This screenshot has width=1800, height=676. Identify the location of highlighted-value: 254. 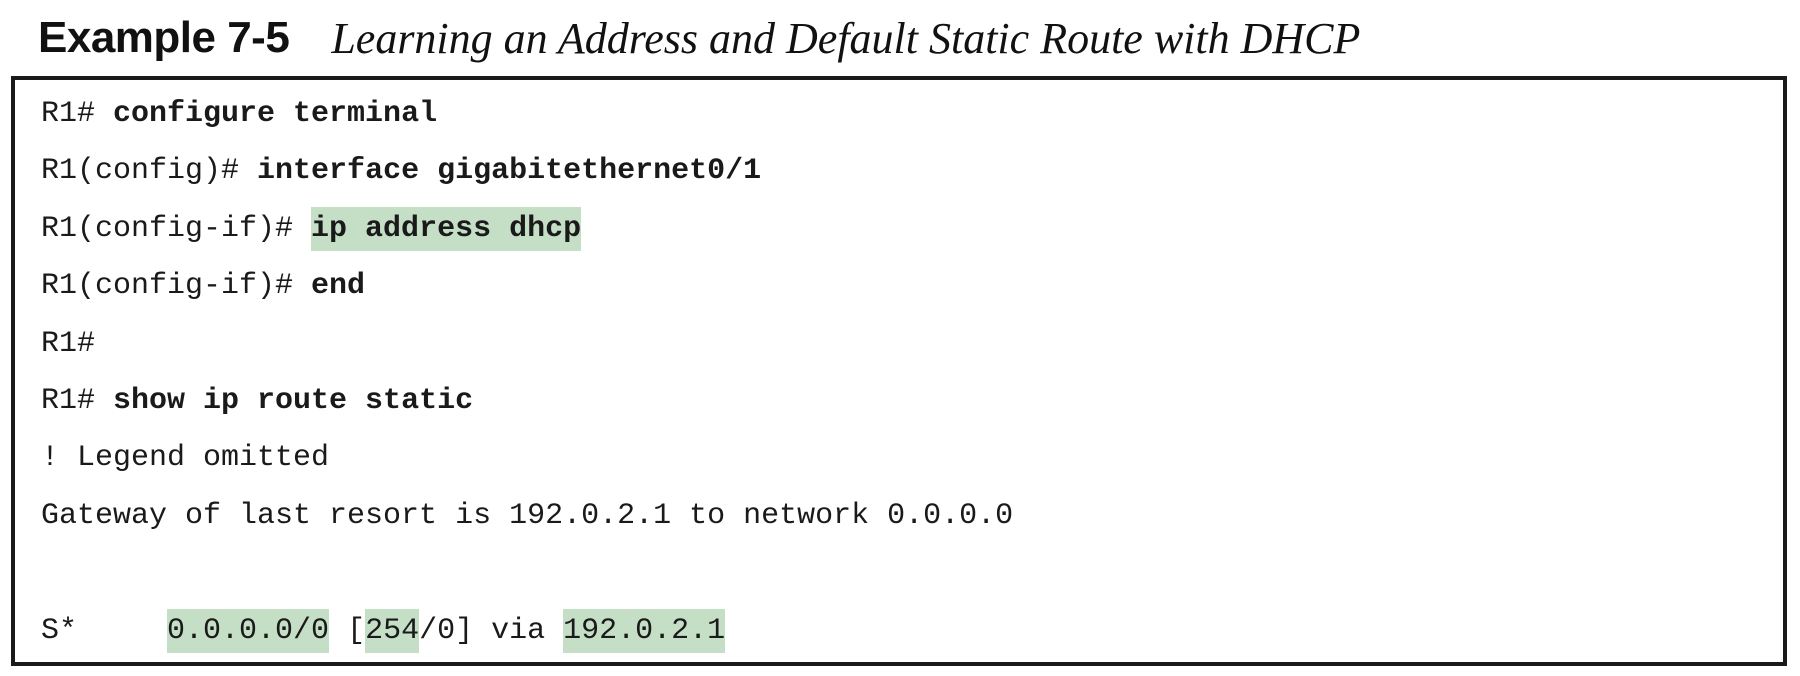
(392, 630).